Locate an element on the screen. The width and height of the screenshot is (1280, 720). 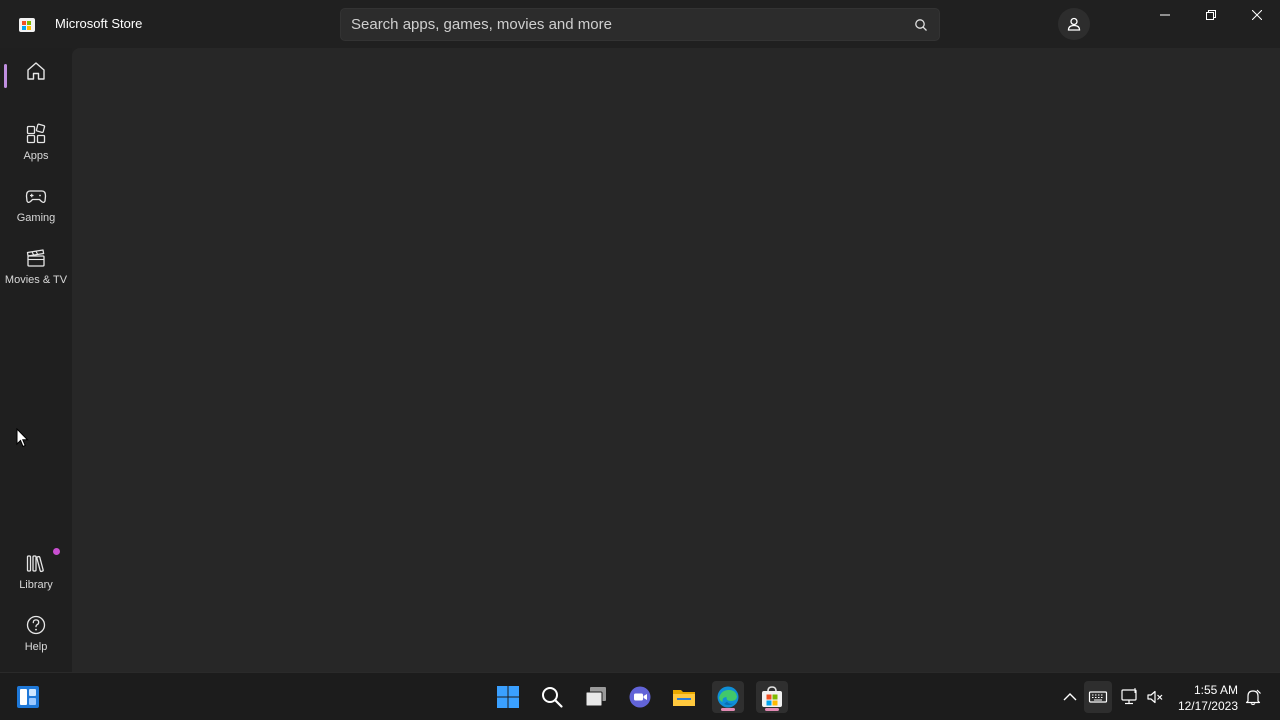
system-clock: 1:55 AM 12/17/2023 is located at coordinates (1204, 698).